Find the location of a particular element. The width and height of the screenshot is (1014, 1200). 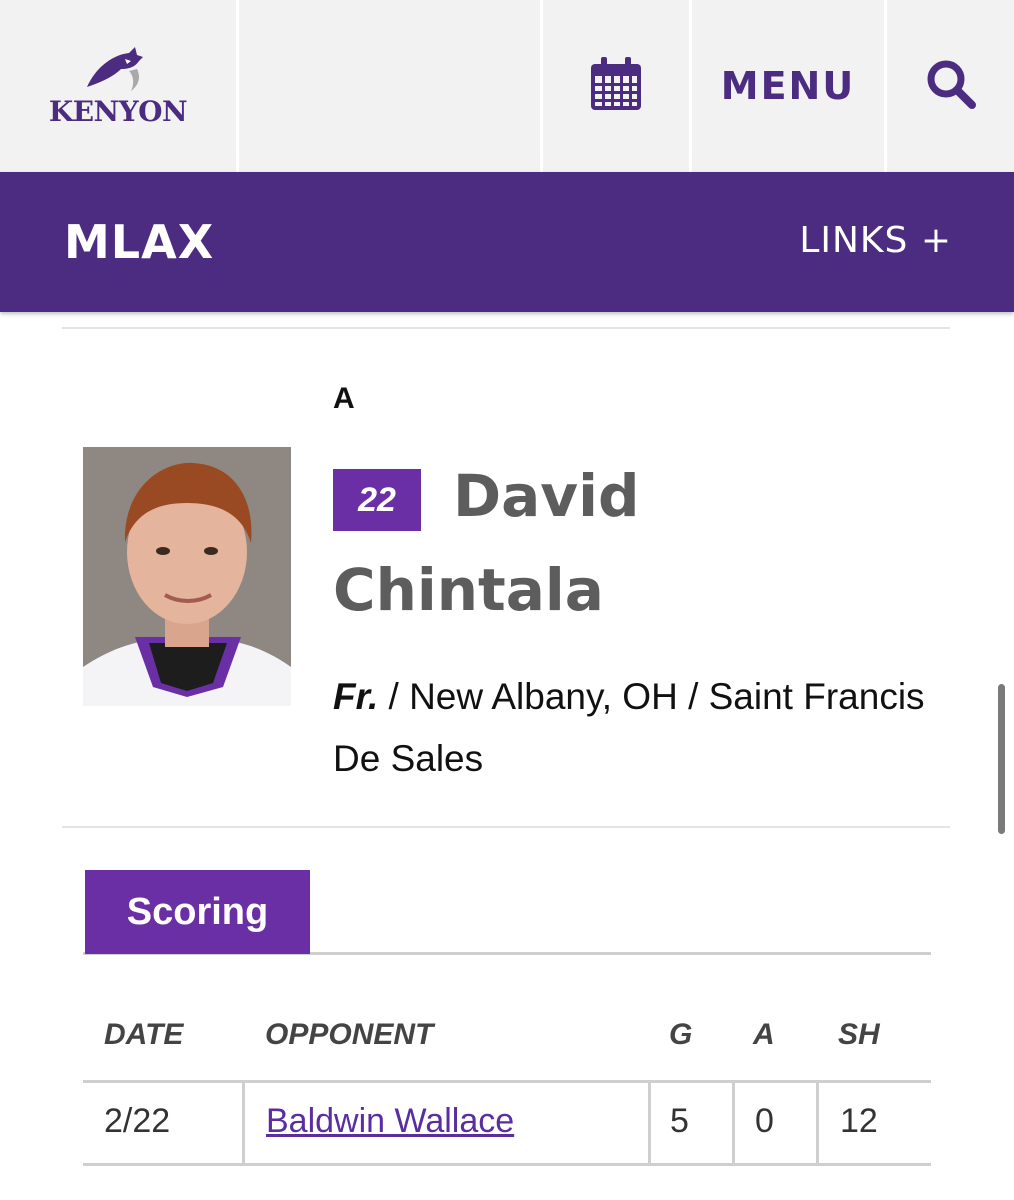

scrollbar-thumb is located at coordinates (1001, 759).